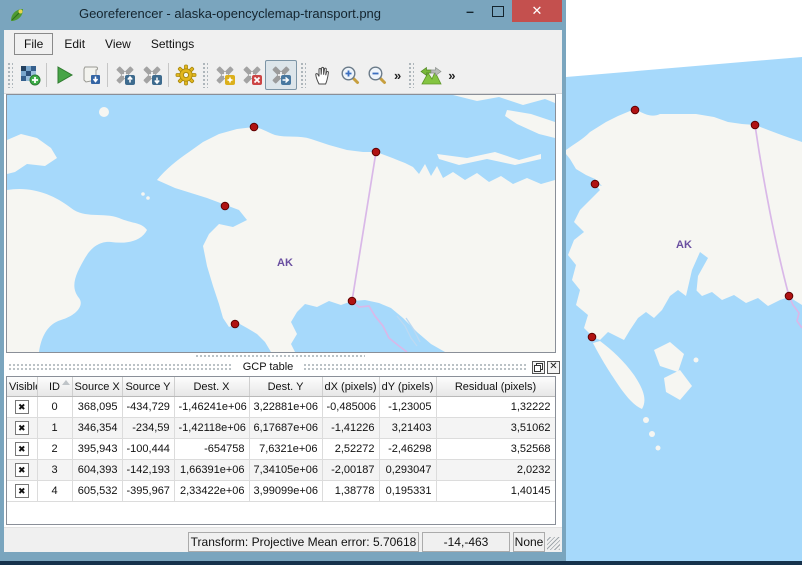  I want to click on gcp-value-cell: 1,66391e+06, so click(212, 470).